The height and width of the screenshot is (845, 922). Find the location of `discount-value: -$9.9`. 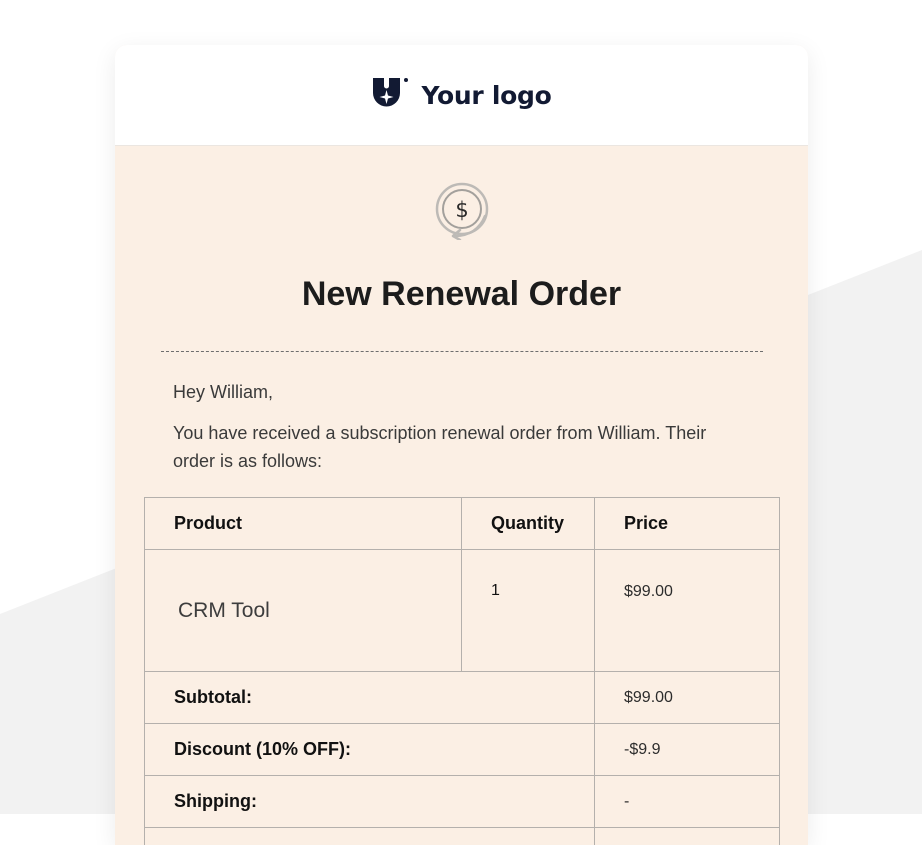

discount-value: -$9.9 is located at coordinates (687, 750).